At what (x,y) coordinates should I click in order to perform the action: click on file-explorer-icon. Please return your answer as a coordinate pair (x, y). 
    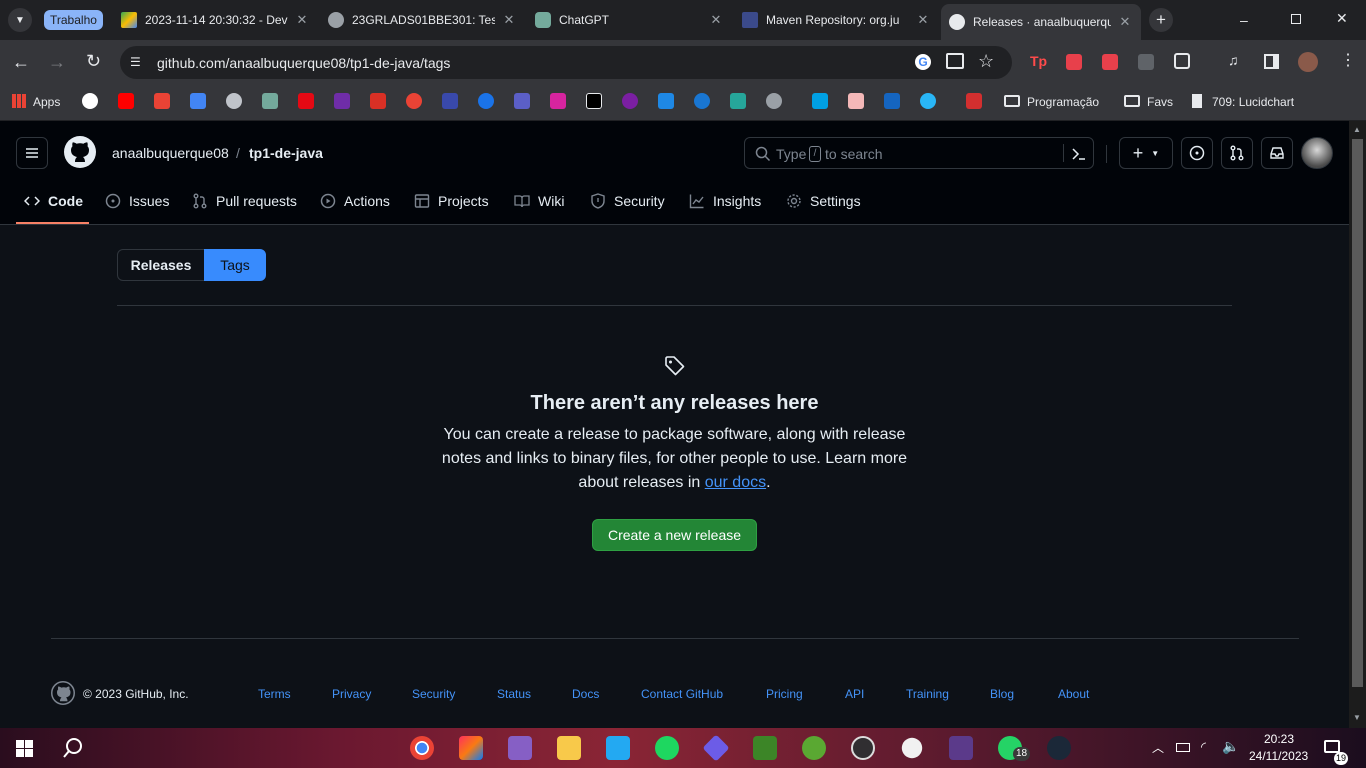
    Looking at the image, I should click on (569, 748).